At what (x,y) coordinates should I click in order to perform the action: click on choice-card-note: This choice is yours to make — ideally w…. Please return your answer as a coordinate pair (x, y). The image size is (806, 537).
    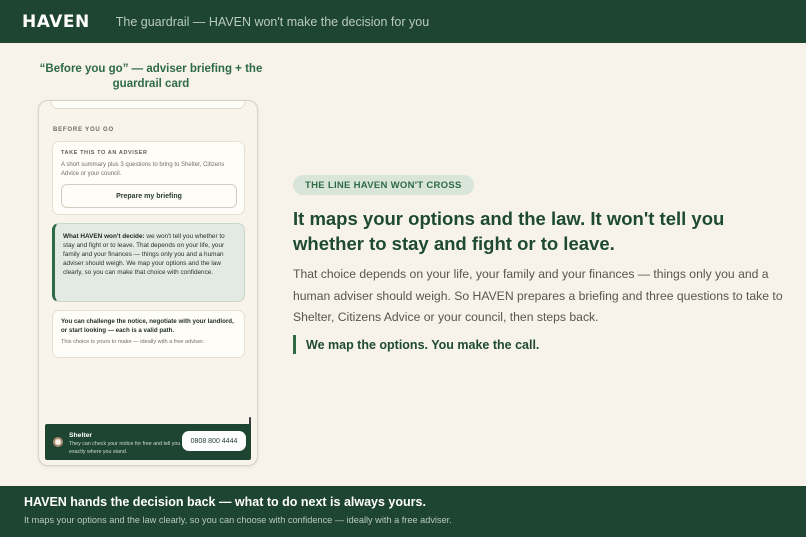
    Looking at the image, I should click on (133, 342).